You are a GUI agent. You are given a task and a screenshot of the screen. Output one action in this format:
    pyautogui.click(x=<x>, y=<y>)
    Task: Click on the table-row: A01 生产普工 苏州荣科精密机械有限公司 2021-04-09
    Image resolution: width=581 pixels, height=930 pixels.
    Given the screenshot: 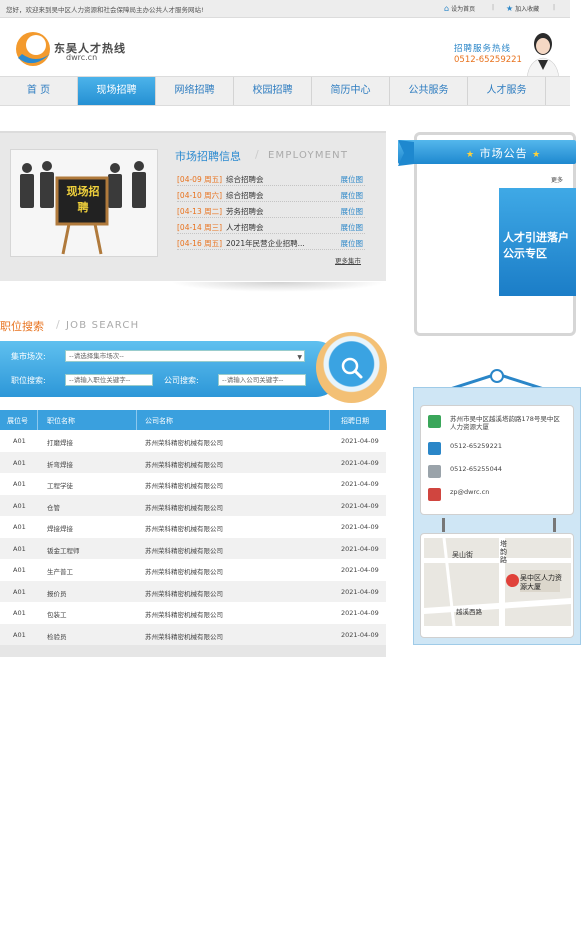 What is the action you would take?
    pyautogui.click(x=193, y=570)
    